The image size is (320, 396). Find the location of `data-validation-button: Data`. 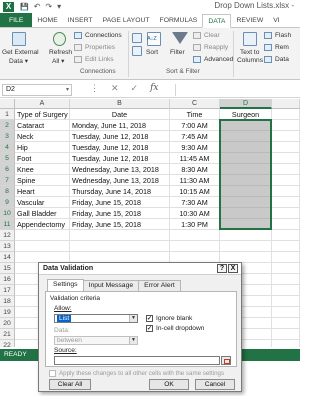

data-validation-button: Data is located at coordinates (276, 59).